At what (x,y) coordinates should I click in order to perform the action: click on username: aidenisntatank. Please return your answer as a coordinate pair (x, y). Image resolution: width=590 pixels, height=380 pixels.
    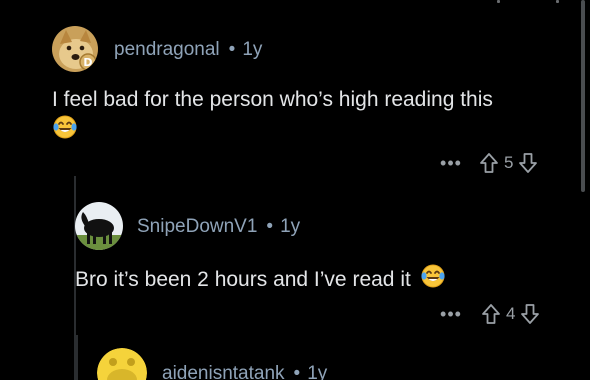
    Looking at the image, I should click on (223, 371).